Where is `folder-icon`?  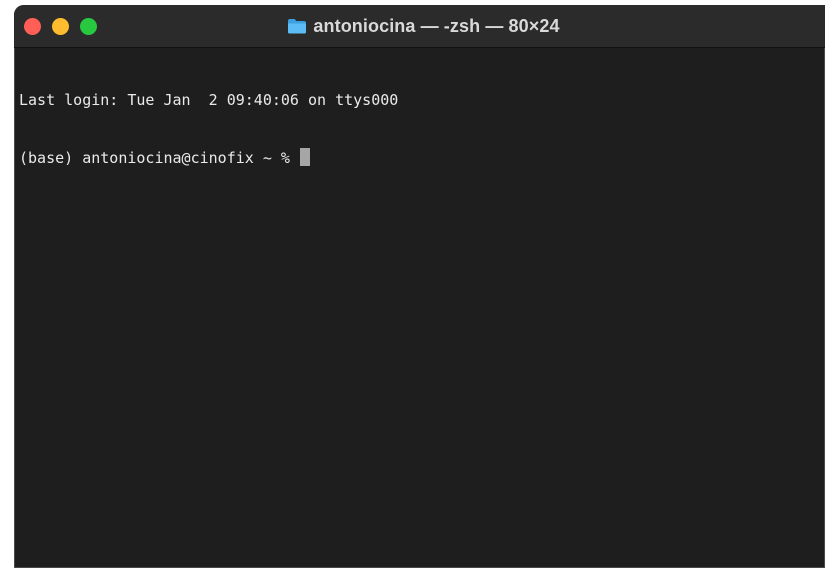
folder-icon is located at coordinates (297, 26).